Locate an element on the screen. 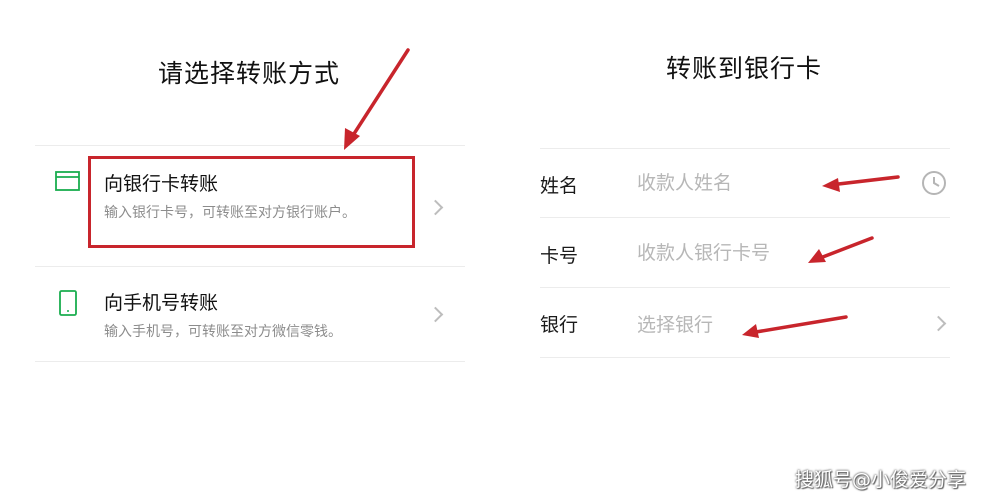 This screenshot has height=500, width=994. watermark: 搜狐号@小俊爱分享 is located at coordinates (881, 480).